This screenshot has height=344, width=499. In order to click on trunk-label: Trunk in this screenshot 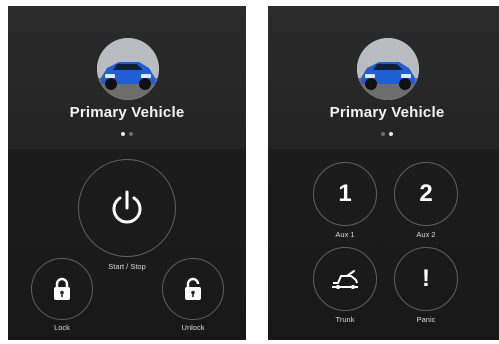, I will do `click(345, 319)`.